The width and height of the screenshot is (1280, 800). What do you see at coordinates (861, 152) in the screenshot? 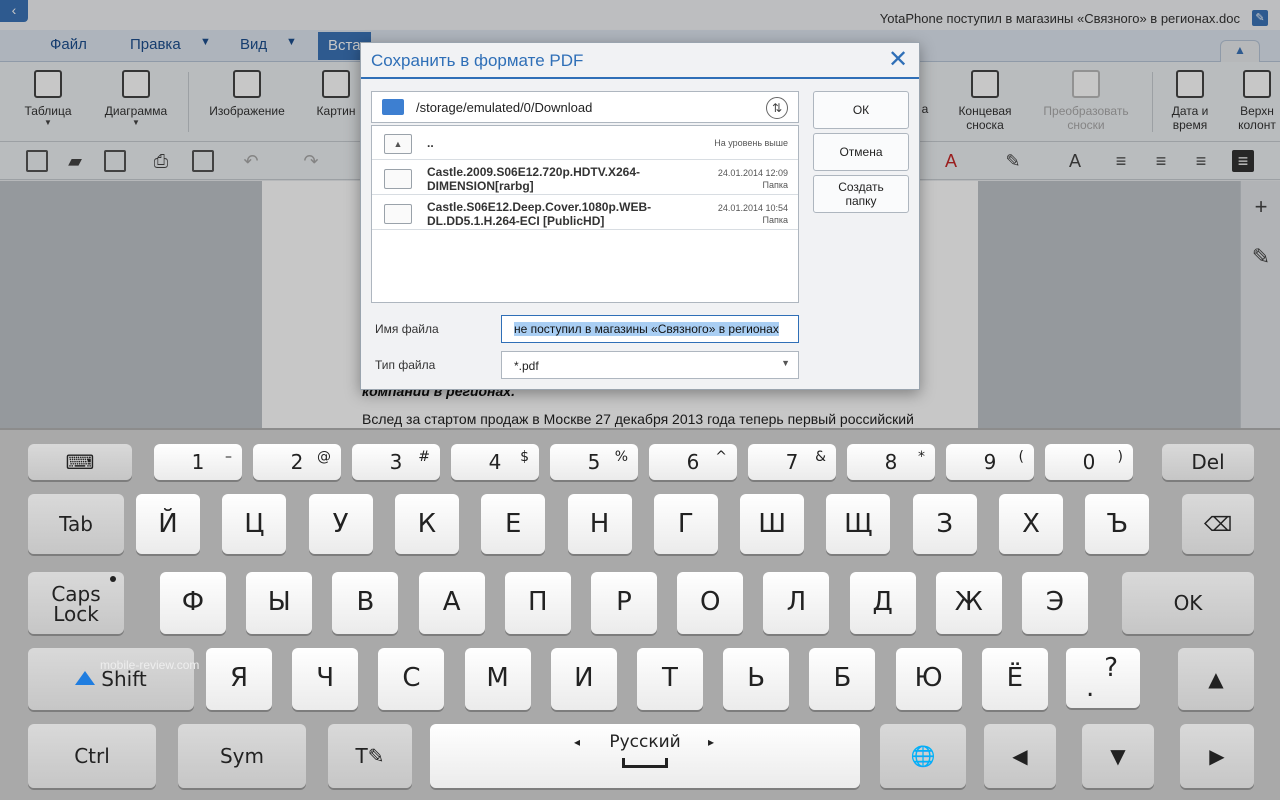
I see `cancel-button: Отмена` at bounding box center [861, 152].